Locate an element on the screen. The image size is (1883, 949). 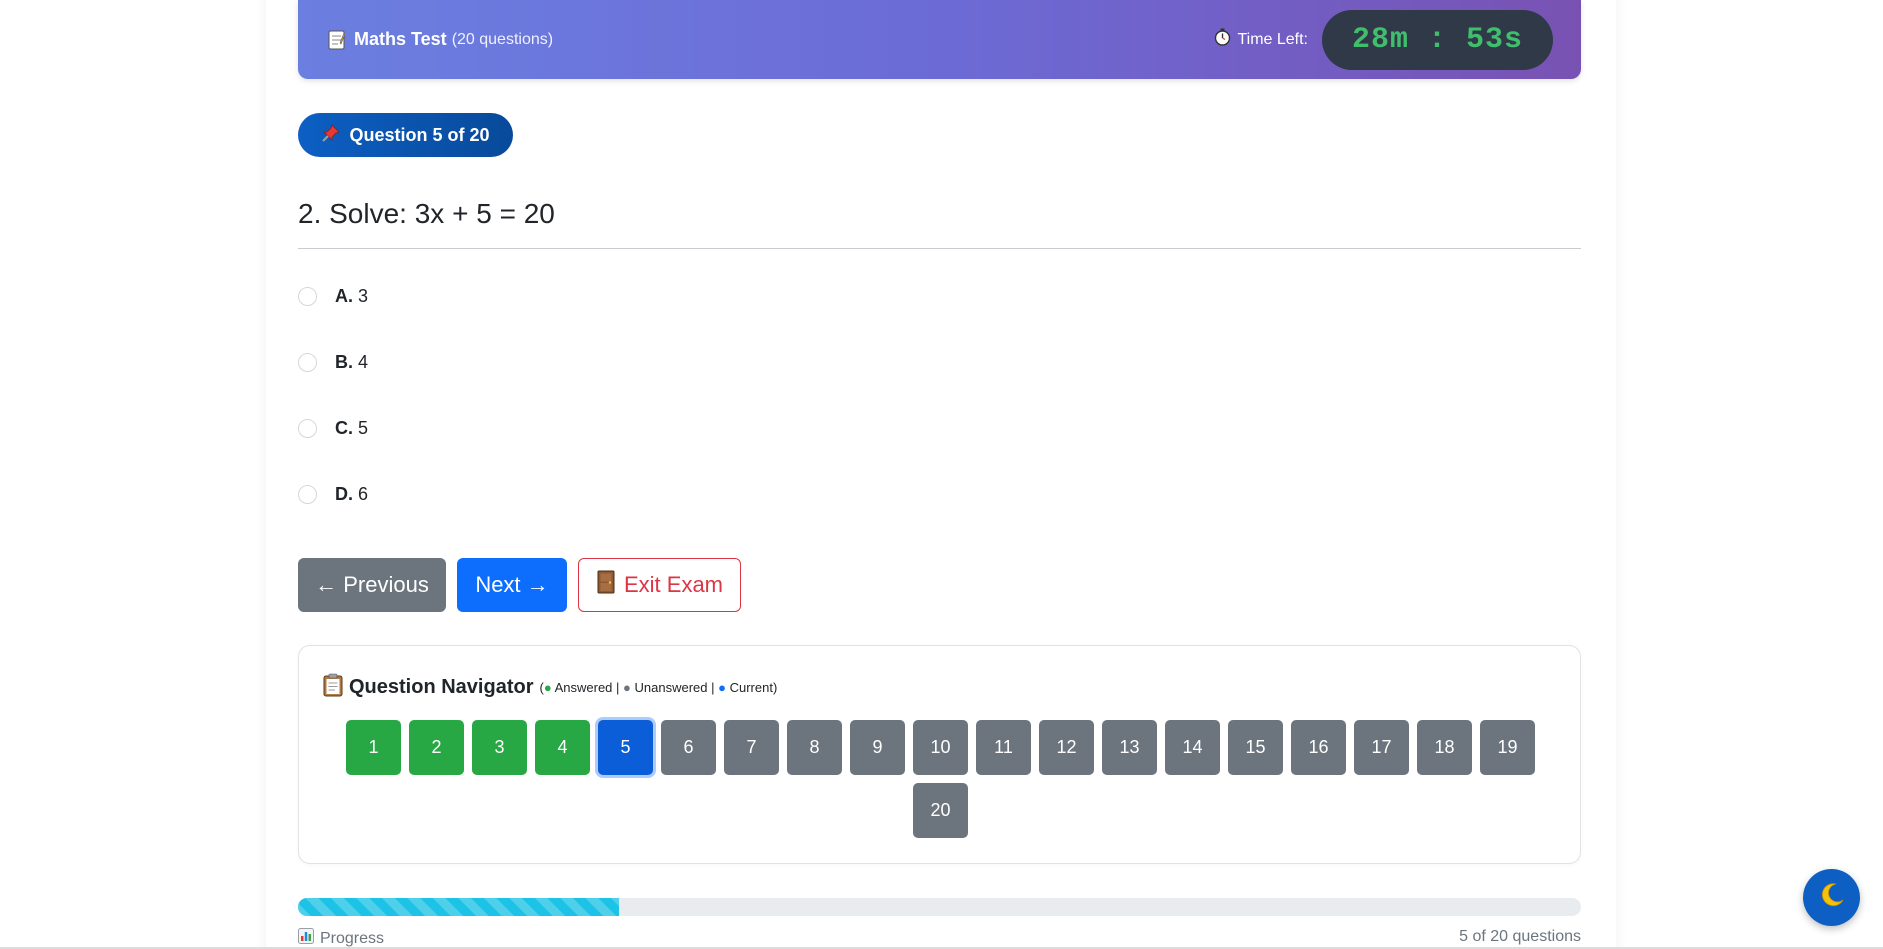
navigator-question-12: 12 is located at coordinates (1066, 747).